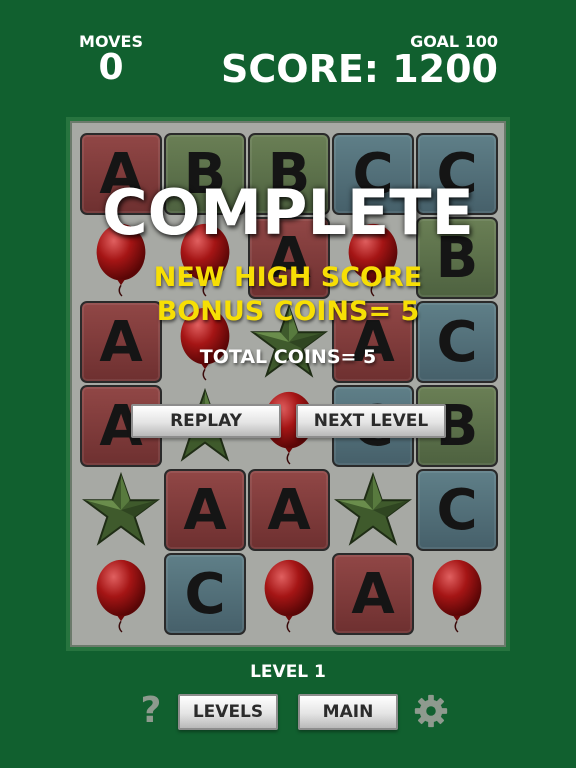 The width and height of the screenshot is (576, 768). Describe the element at coordinates (228, 712) in the screenshot. I see `levels-button: LEVELS` at that location.